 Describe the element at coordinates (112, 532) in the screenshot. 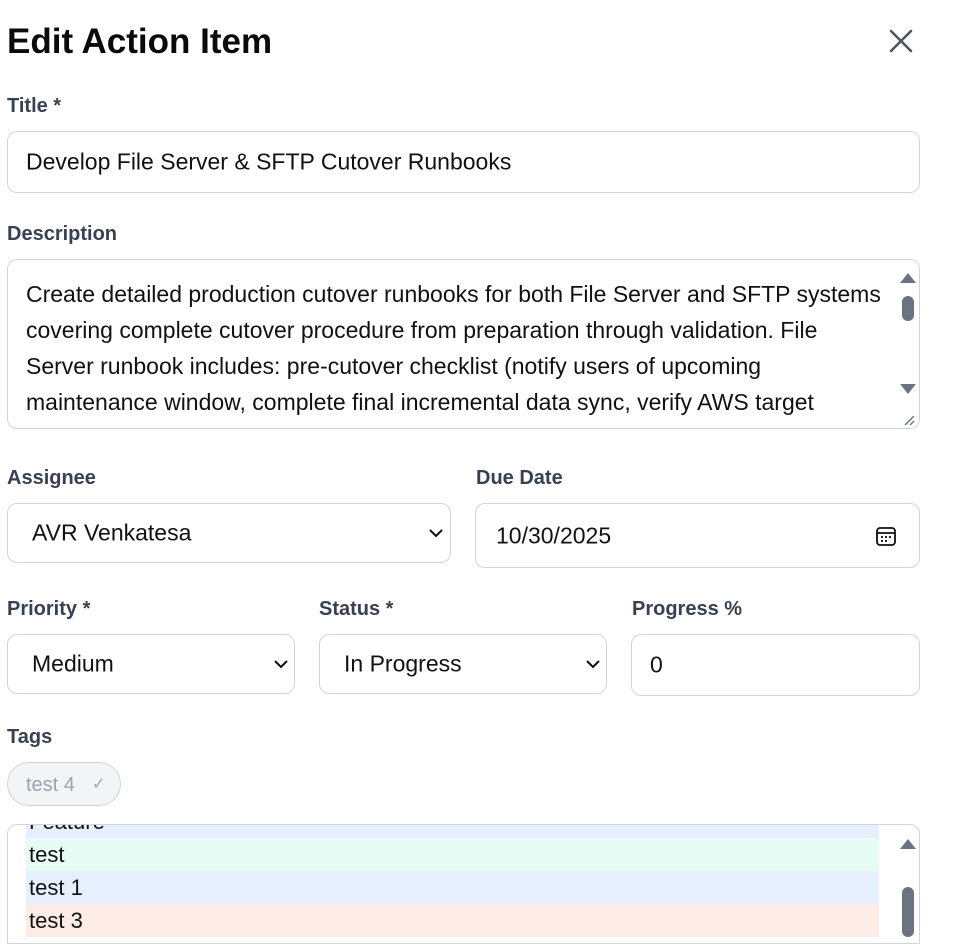

I see `assignee-select-value: AVR Venkatesa` at that location.